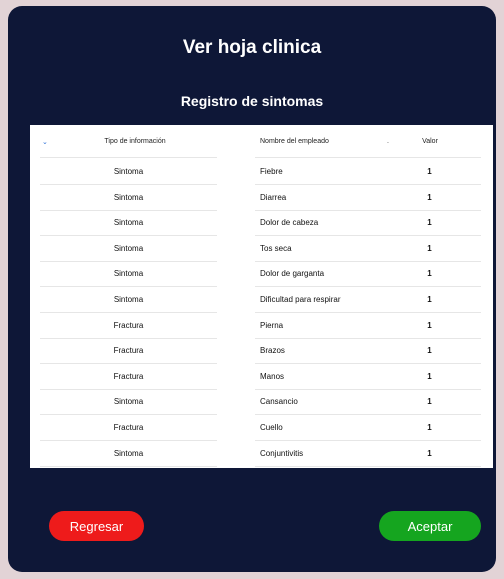 The image size is (504, 579). What do you see at coordinates (96, 526) in the screenshot?
I see `back-button: Regresar` at bounding box center [96, 526].